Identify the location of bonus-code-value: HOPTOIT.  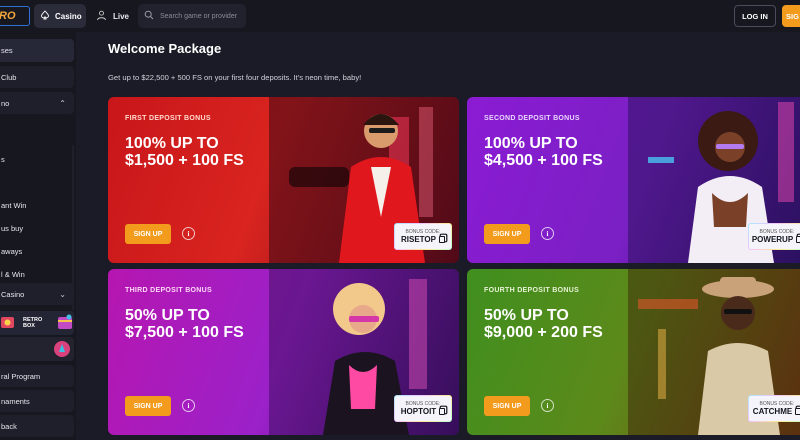
(418, 411).